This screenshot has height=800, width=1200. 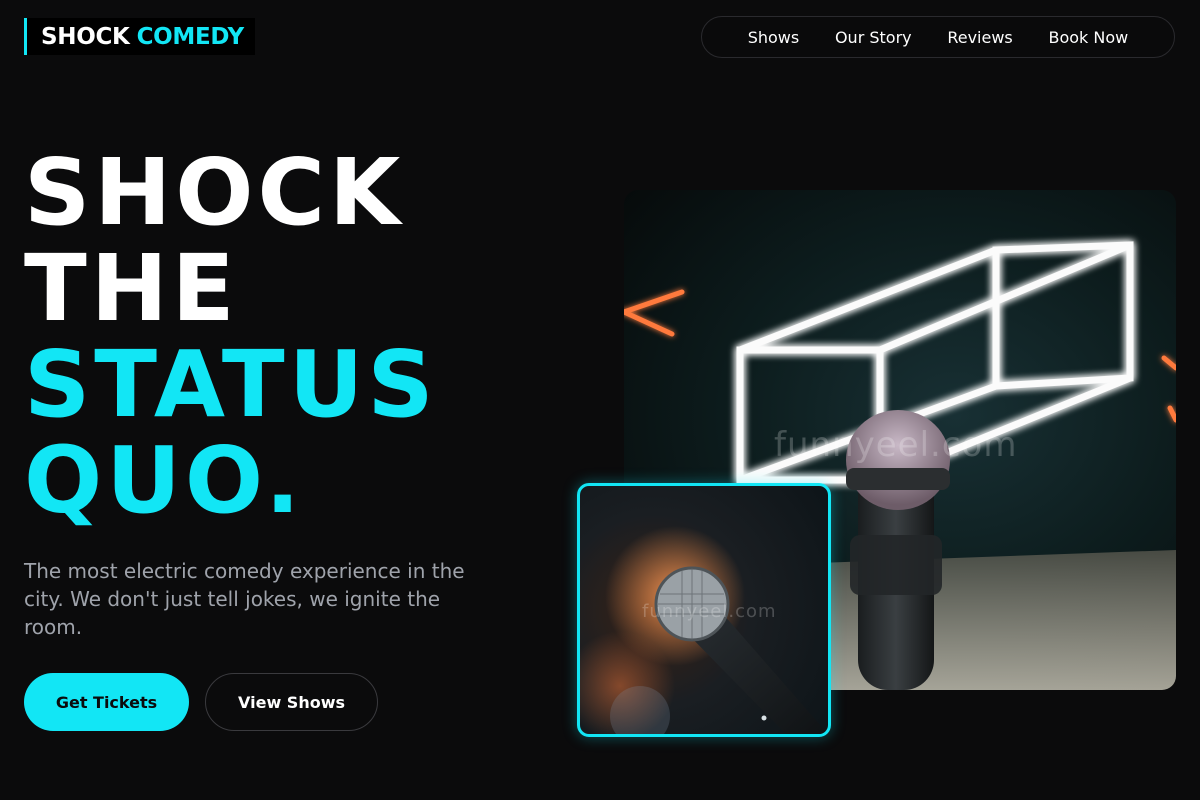 I want to click on brand-name-shock: SHOCK, so click(x=85, y=36).